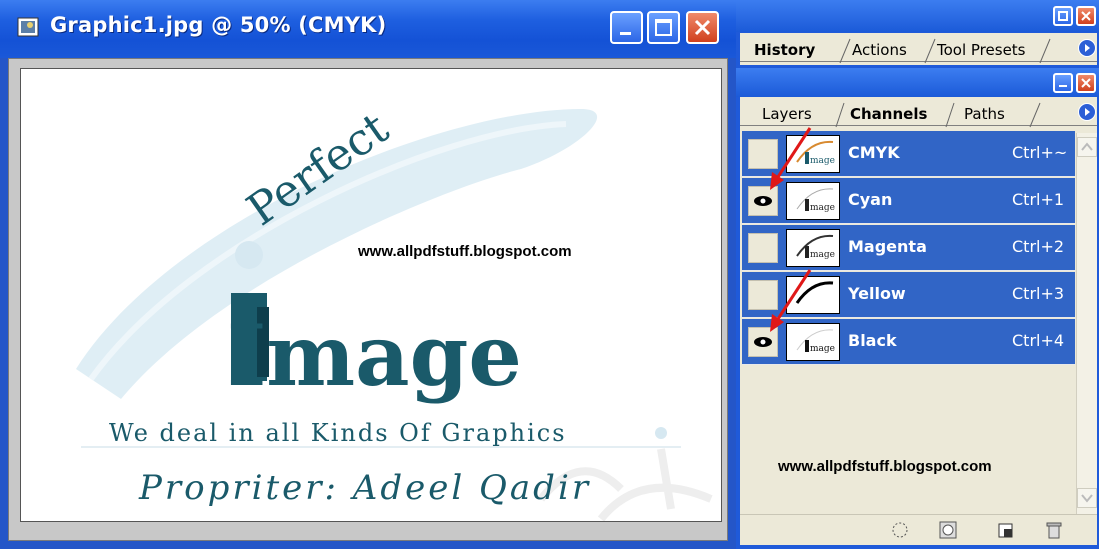 The width and height of the screenshot is (1099, 549). I want to click on logo-text-image: Image, so click(374, 355).